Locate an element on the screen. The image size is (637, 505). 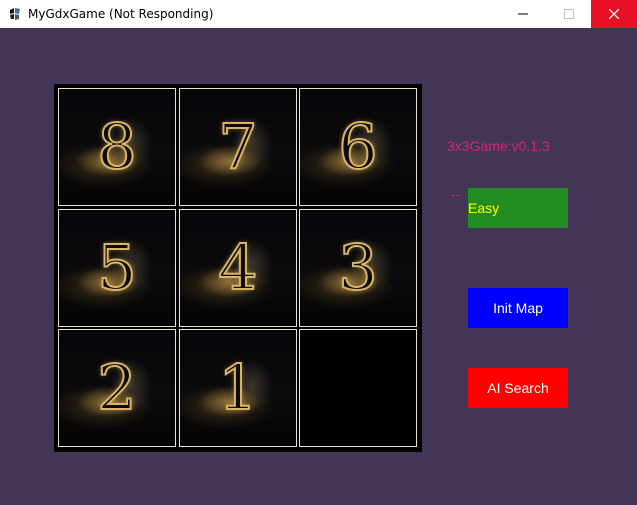
tile-number: 4 is located at coordinates (237, 267).